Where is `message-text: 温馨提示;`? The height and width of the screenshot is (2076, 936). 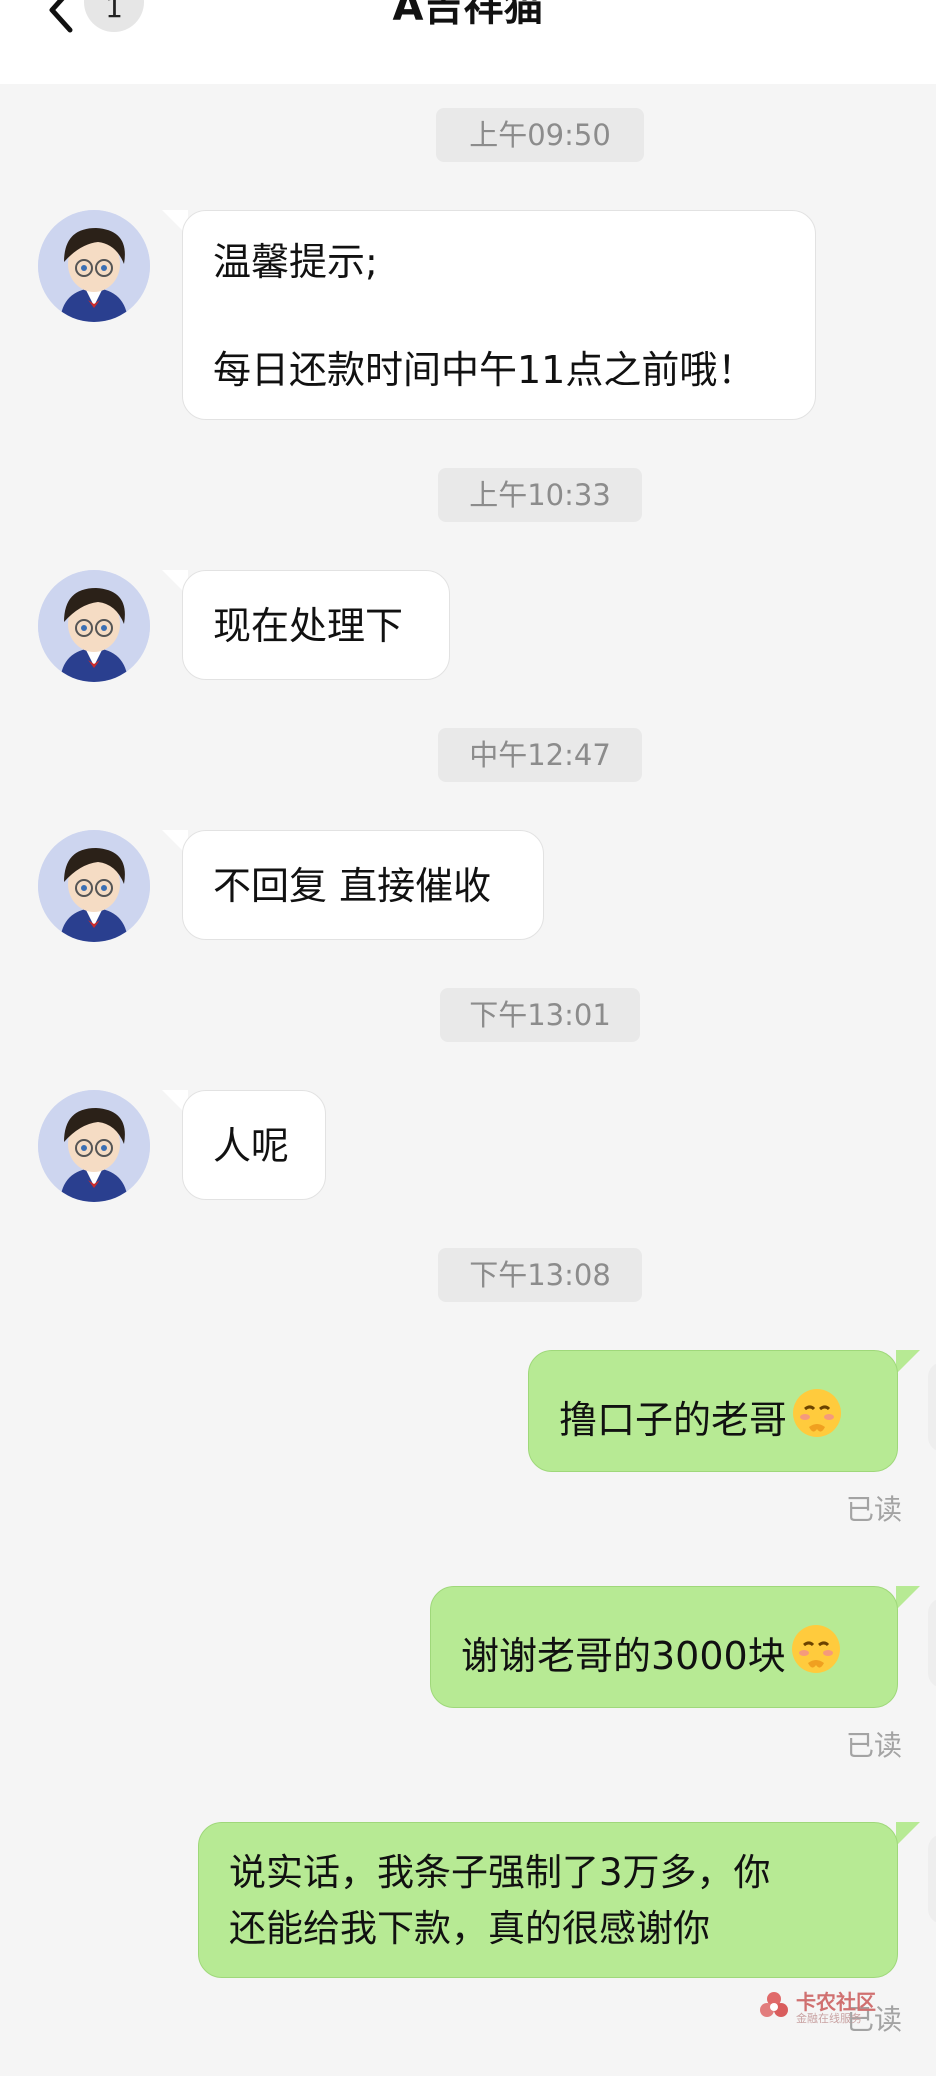
message-text: 温馨提示; is located at coordinates (295, 262).